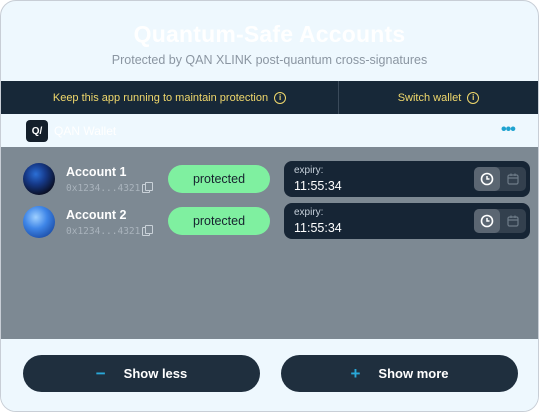 This screenshot has width=539, height=412. Describe the element at coordinates (96, 215) in the screenshot. I see `account-name: Account 2` at that location.